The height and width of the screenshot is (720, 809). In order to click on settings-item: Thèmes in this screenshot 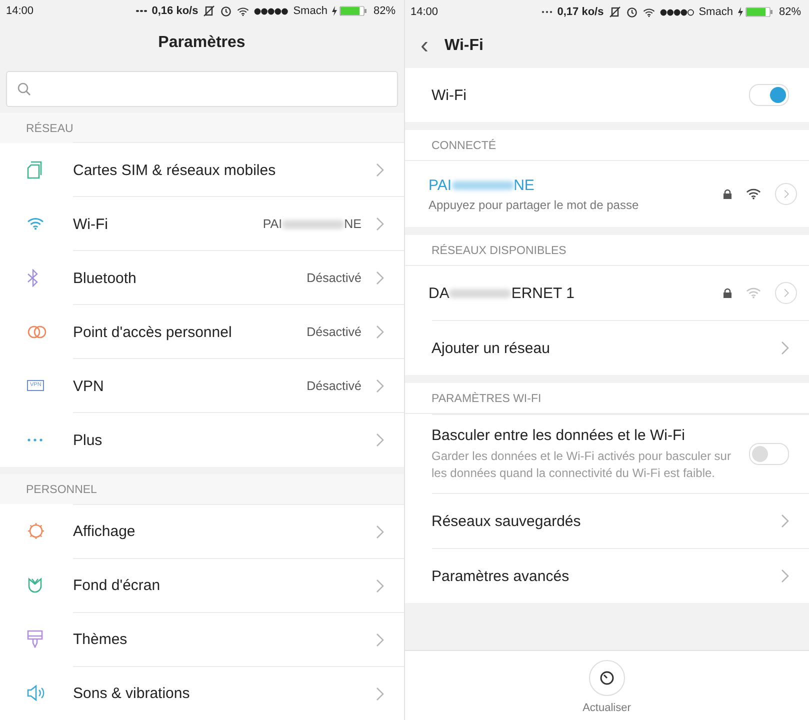, I will do `click(202, 639)`.